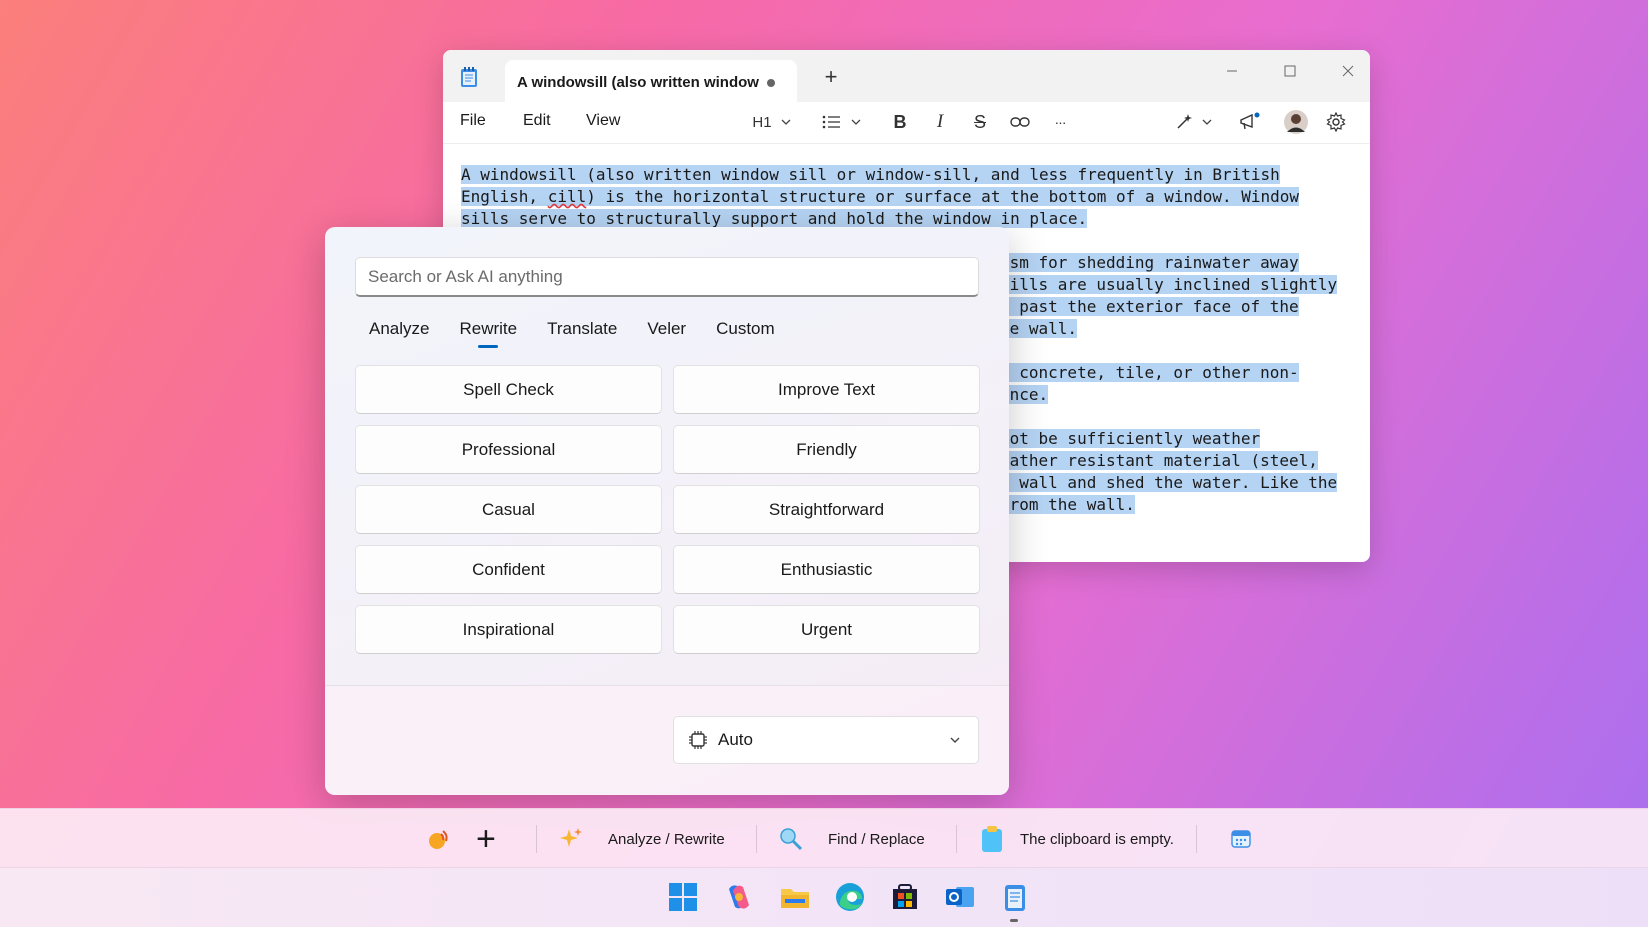 The width and height of the screenshot is (1648, 927). I want to click on link-button, so click(1020, 122).